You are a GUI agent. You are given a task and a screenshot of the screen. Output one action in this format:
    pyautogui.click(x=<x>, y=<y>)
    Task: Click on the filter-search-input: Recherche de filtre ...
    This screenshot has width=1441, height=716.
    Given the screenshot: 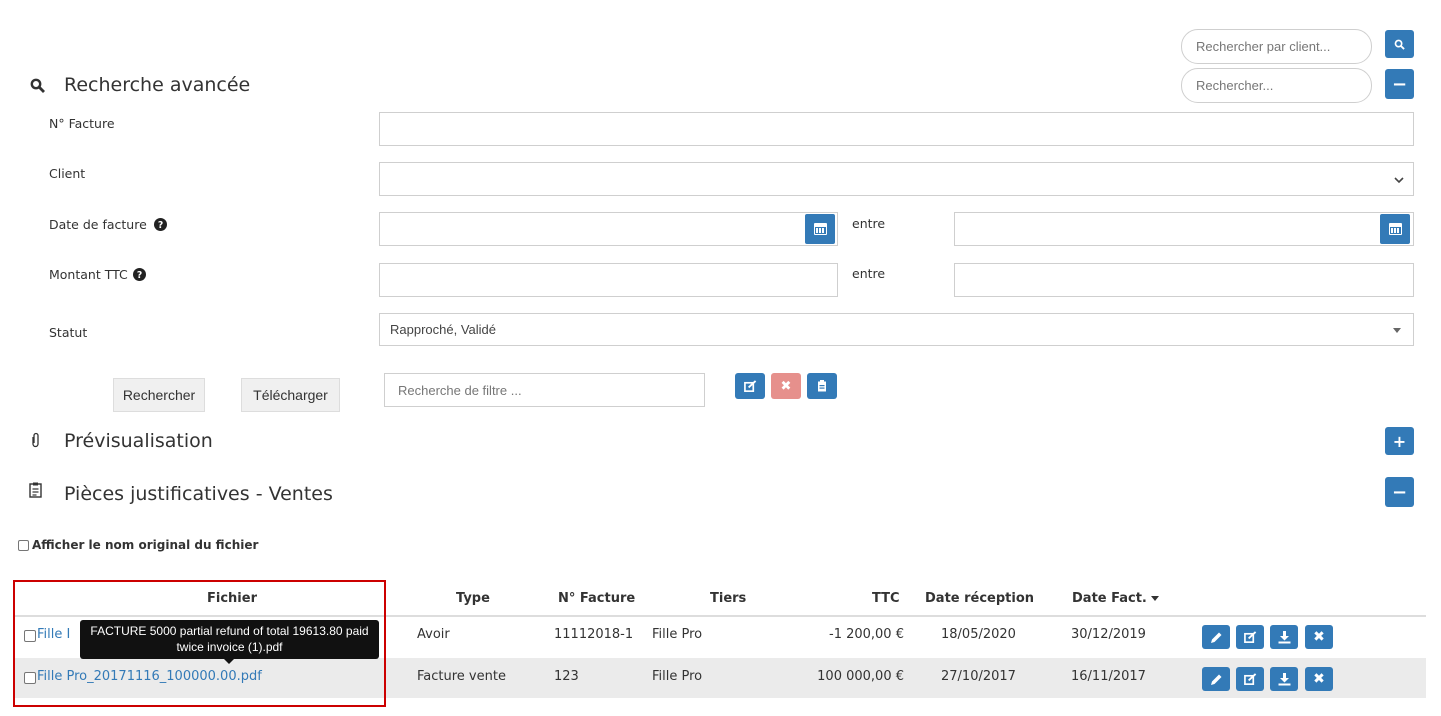 What is the action you would take?
    pyautogui.click(x=544, y=390)
    